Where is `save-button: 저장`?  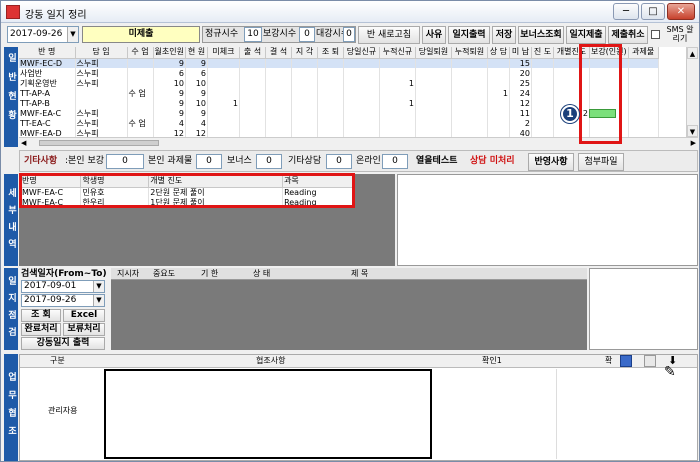
save-button: 저장 is located at coordinates (504, 35).